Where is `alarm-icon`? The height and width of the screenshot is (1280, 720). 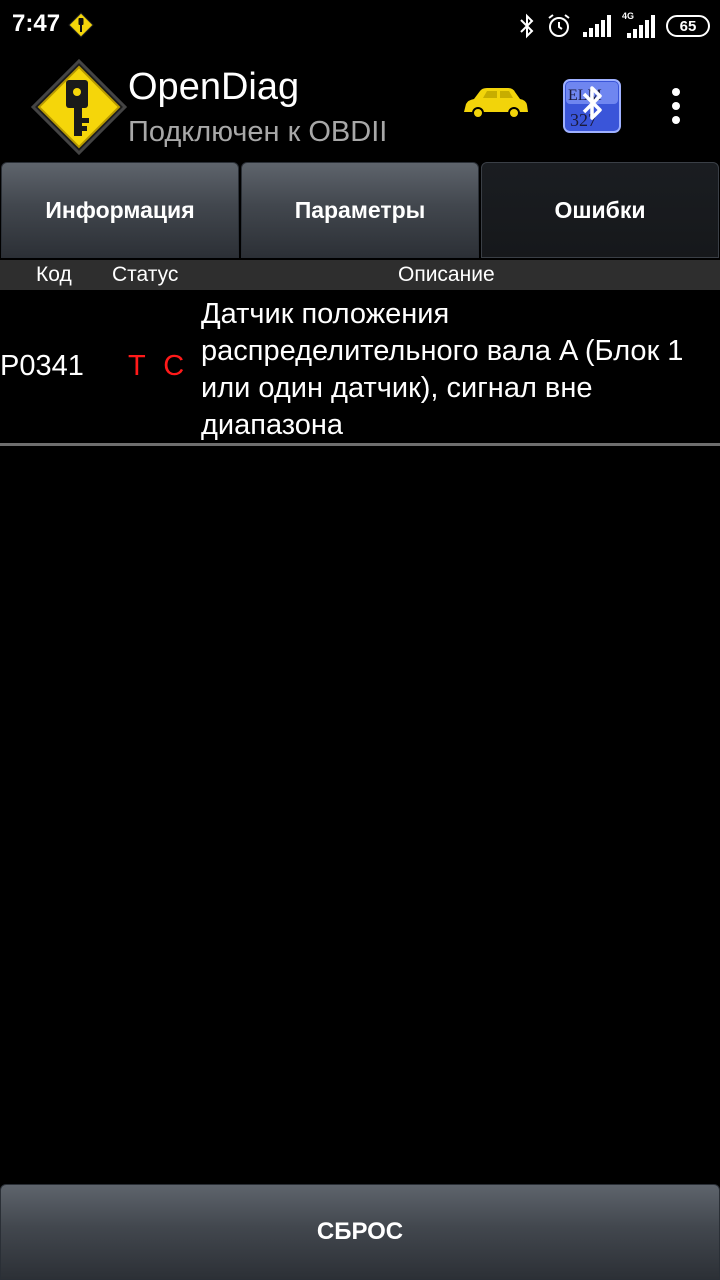 alarm-icon is located at coordinates (559, 25).